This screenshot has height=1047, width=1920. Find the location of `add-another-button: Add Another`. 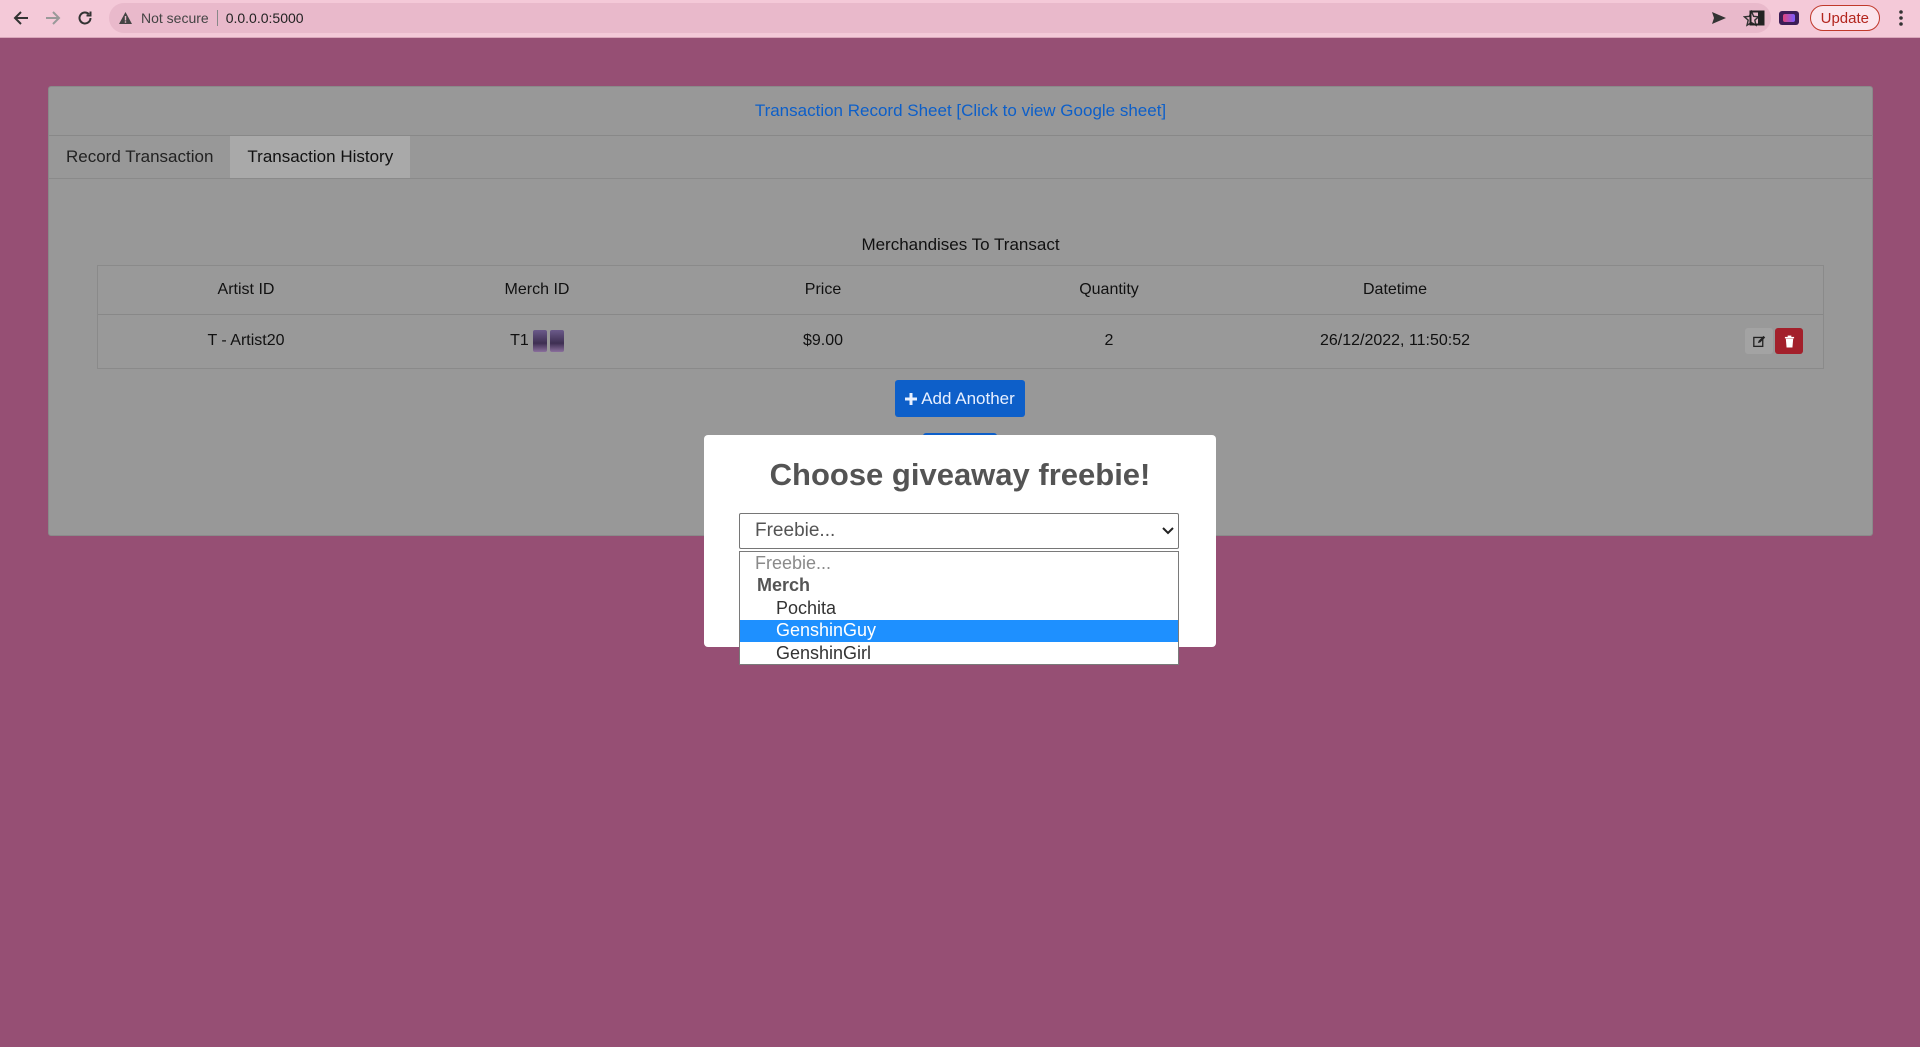

add-another-button: Add Another is located at coordinates (960, 398).